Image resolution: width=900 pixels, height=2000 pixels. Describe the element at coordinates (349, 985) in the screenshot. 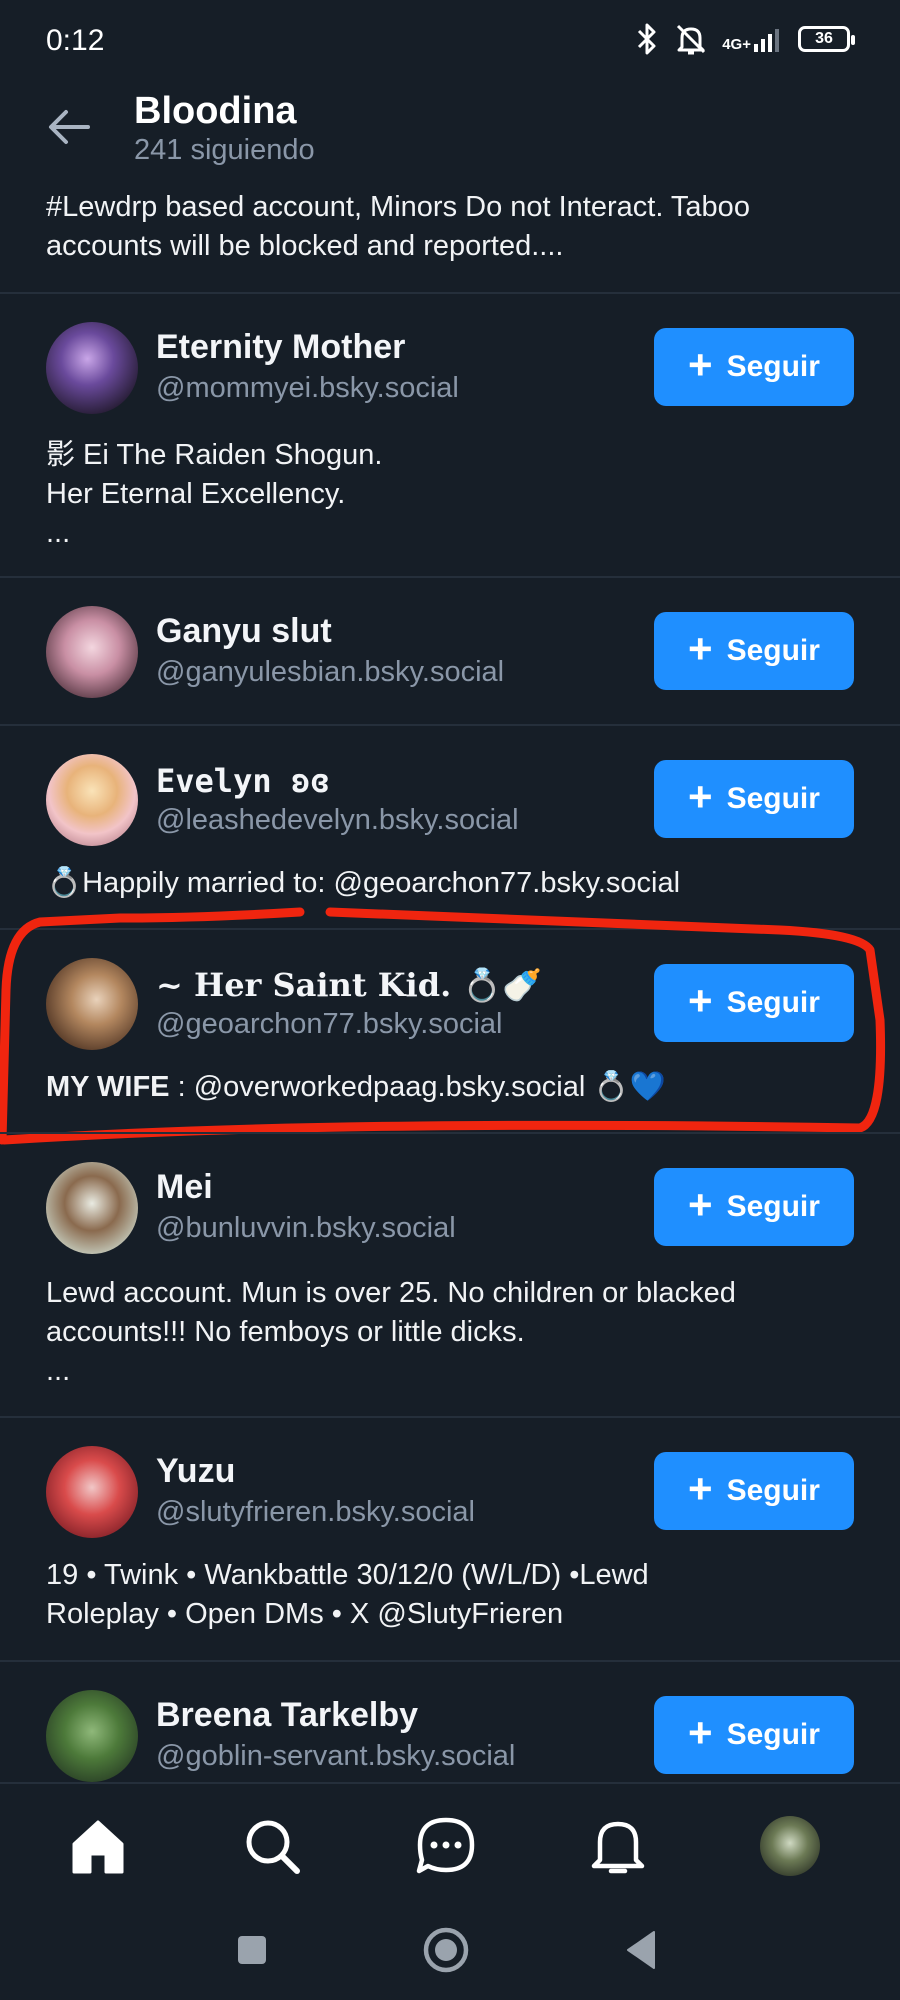

I see `account-name: ~ Her Saint Kid. 💍🍼` at that location.